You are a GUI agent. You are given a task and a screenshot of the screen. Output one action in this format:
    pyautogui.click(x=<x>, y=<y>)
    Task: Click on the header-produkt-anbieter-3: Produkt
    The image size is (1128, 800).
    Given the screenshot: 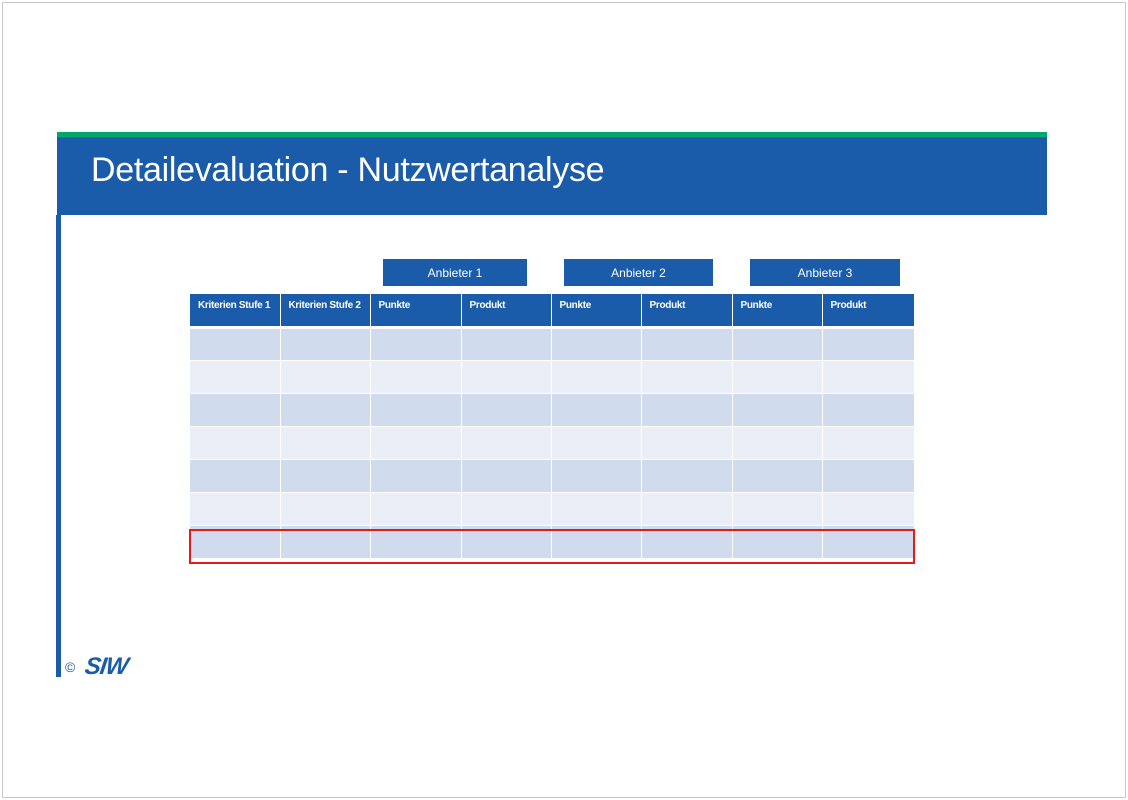 What is the action you would take?
    pyautogui.click(x=868, y=311)
    